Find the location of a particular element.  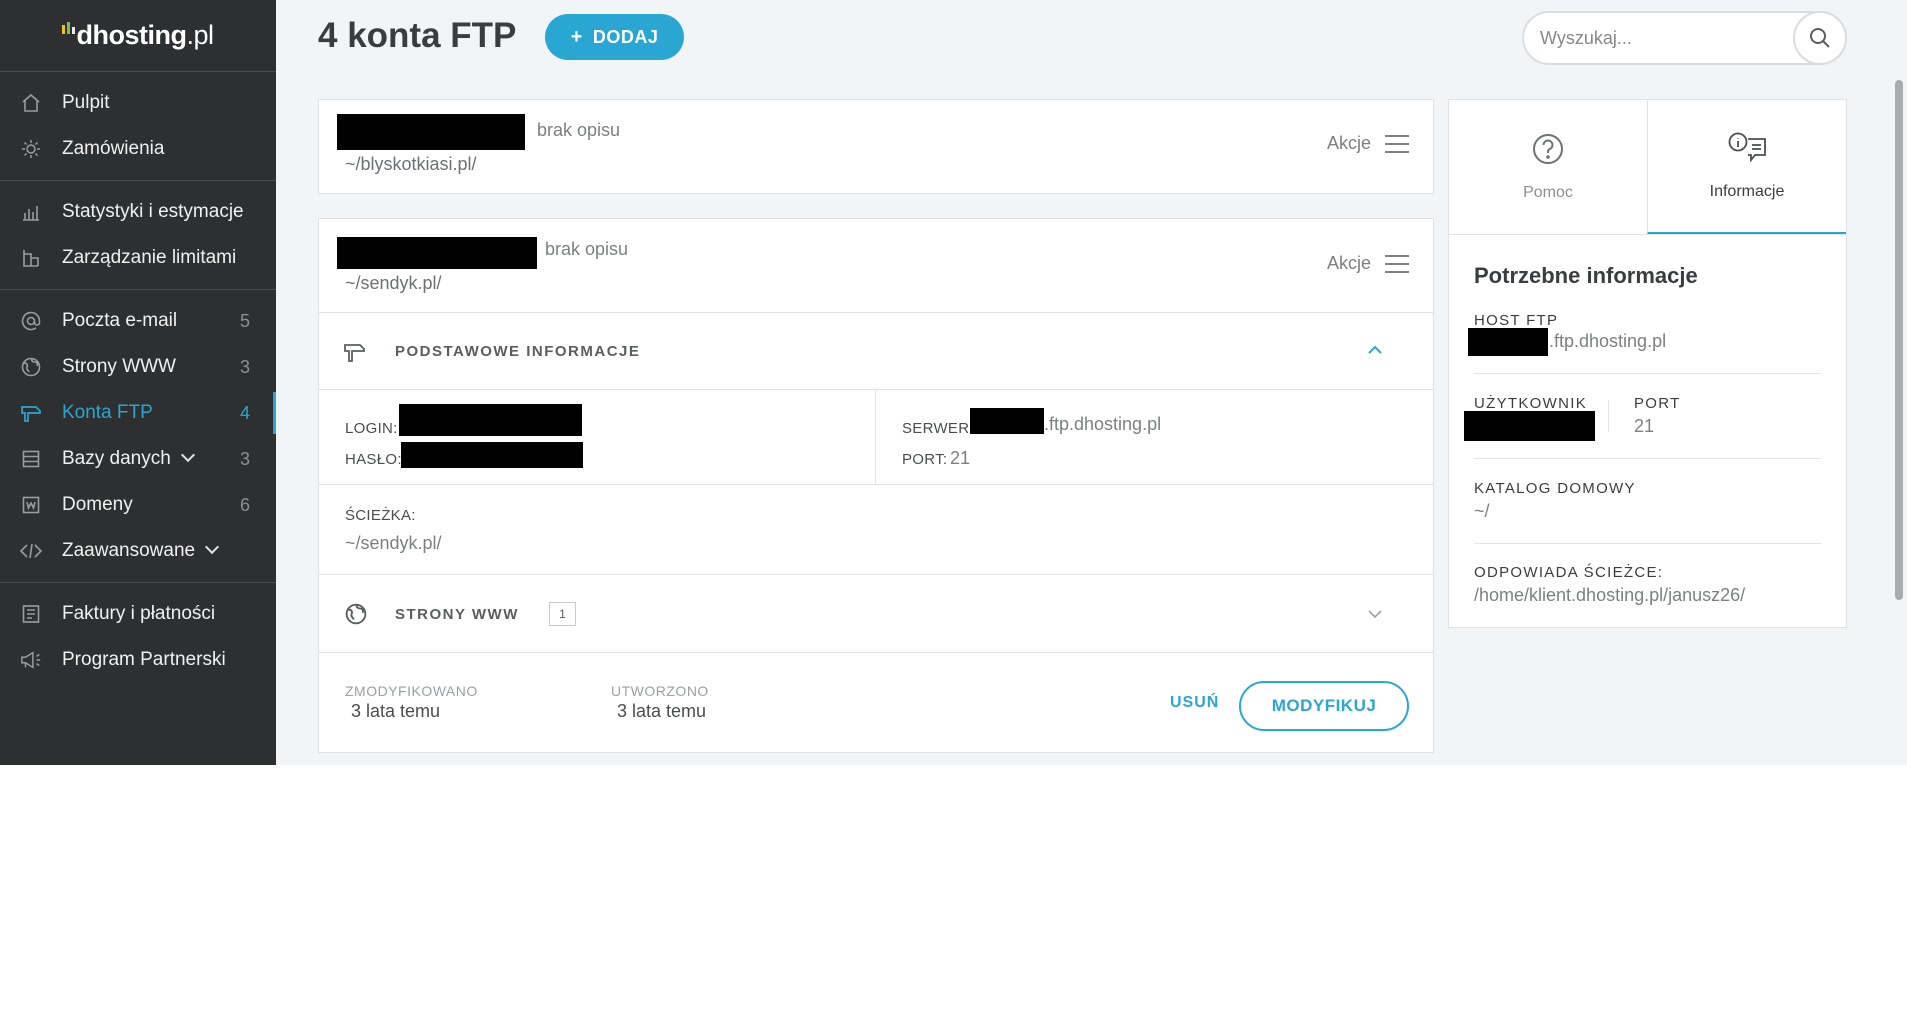

sidebar-item-label: Zarządzanie limitami is located at coordinates (149, 257).